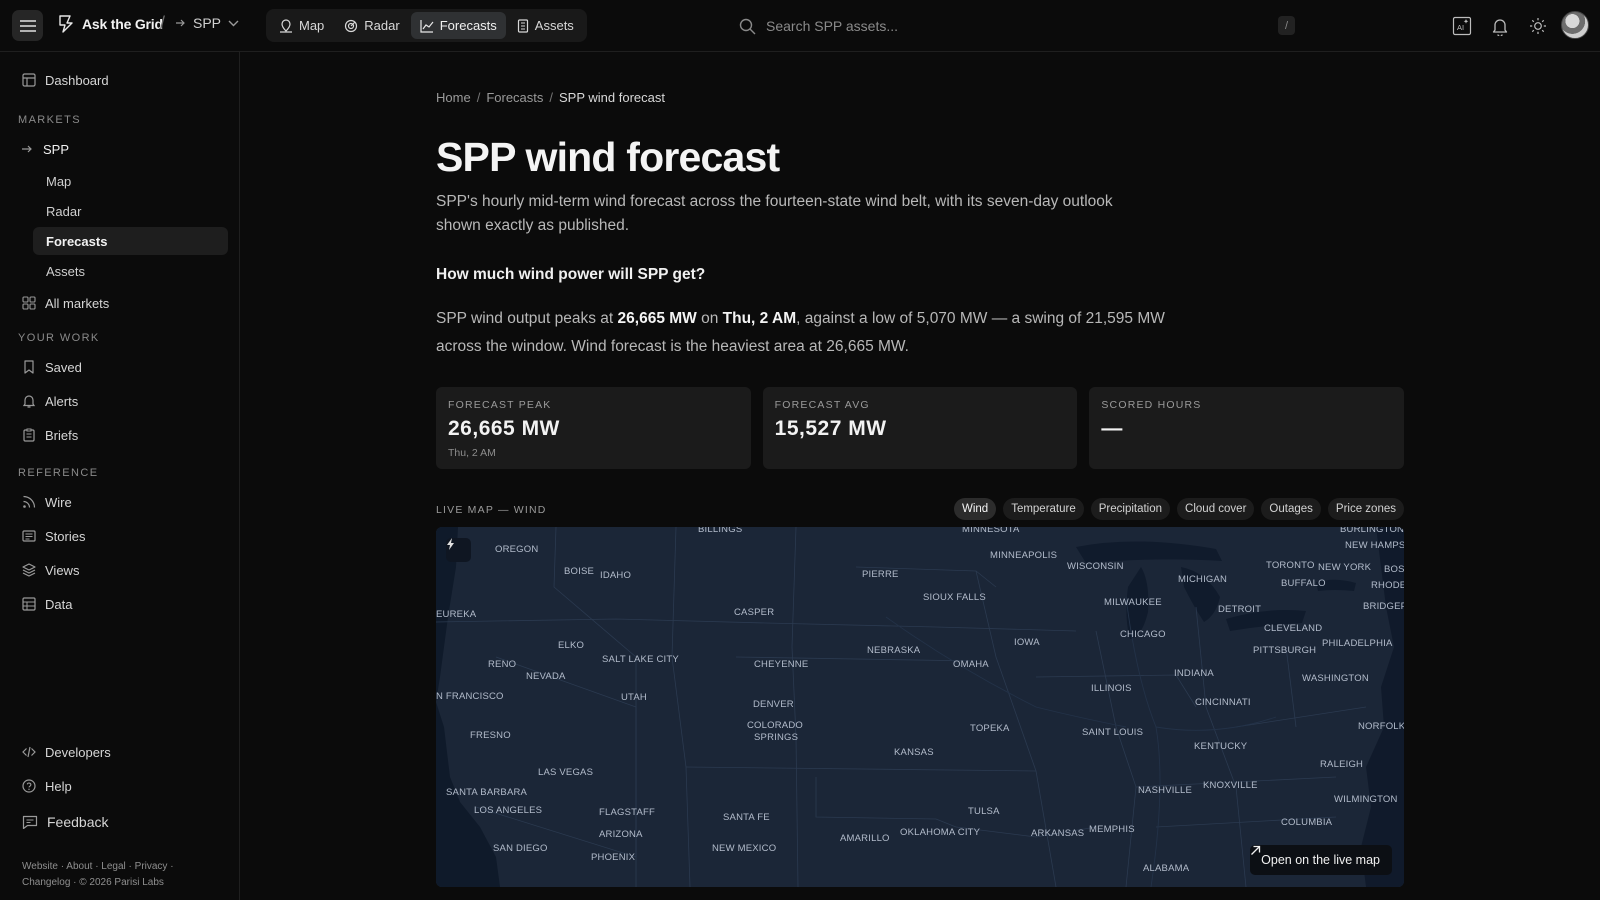 This screenshot has width=1600, height=900. Describe the element at coordinates (616, 575) in the screenshot. I see `map-label: IDAHO` at that location.